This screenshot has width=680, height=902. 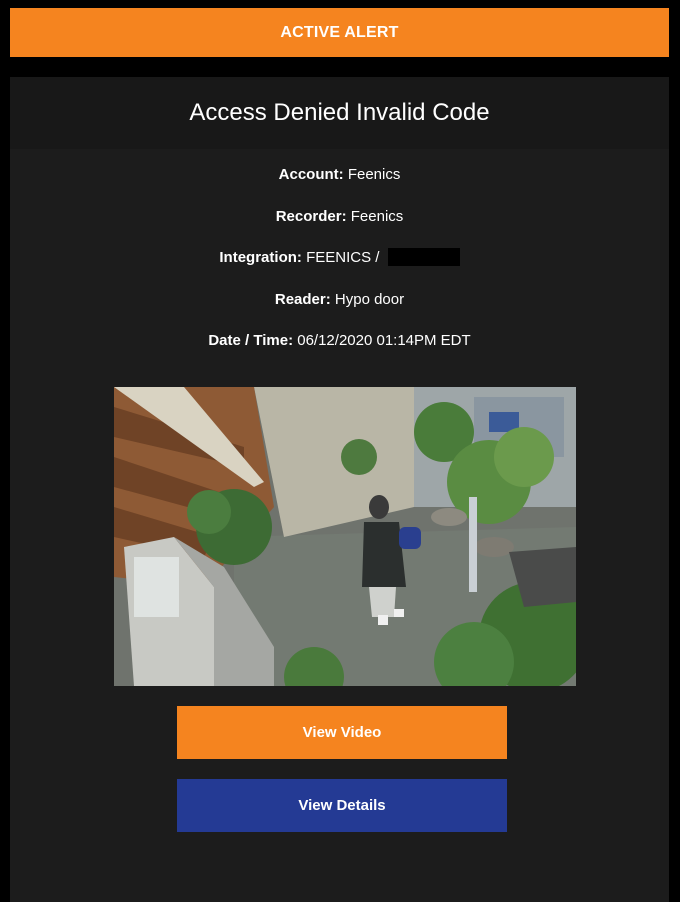 I want to click on integration-field: Integration: FEENICS /, so click(x=339, y=258).